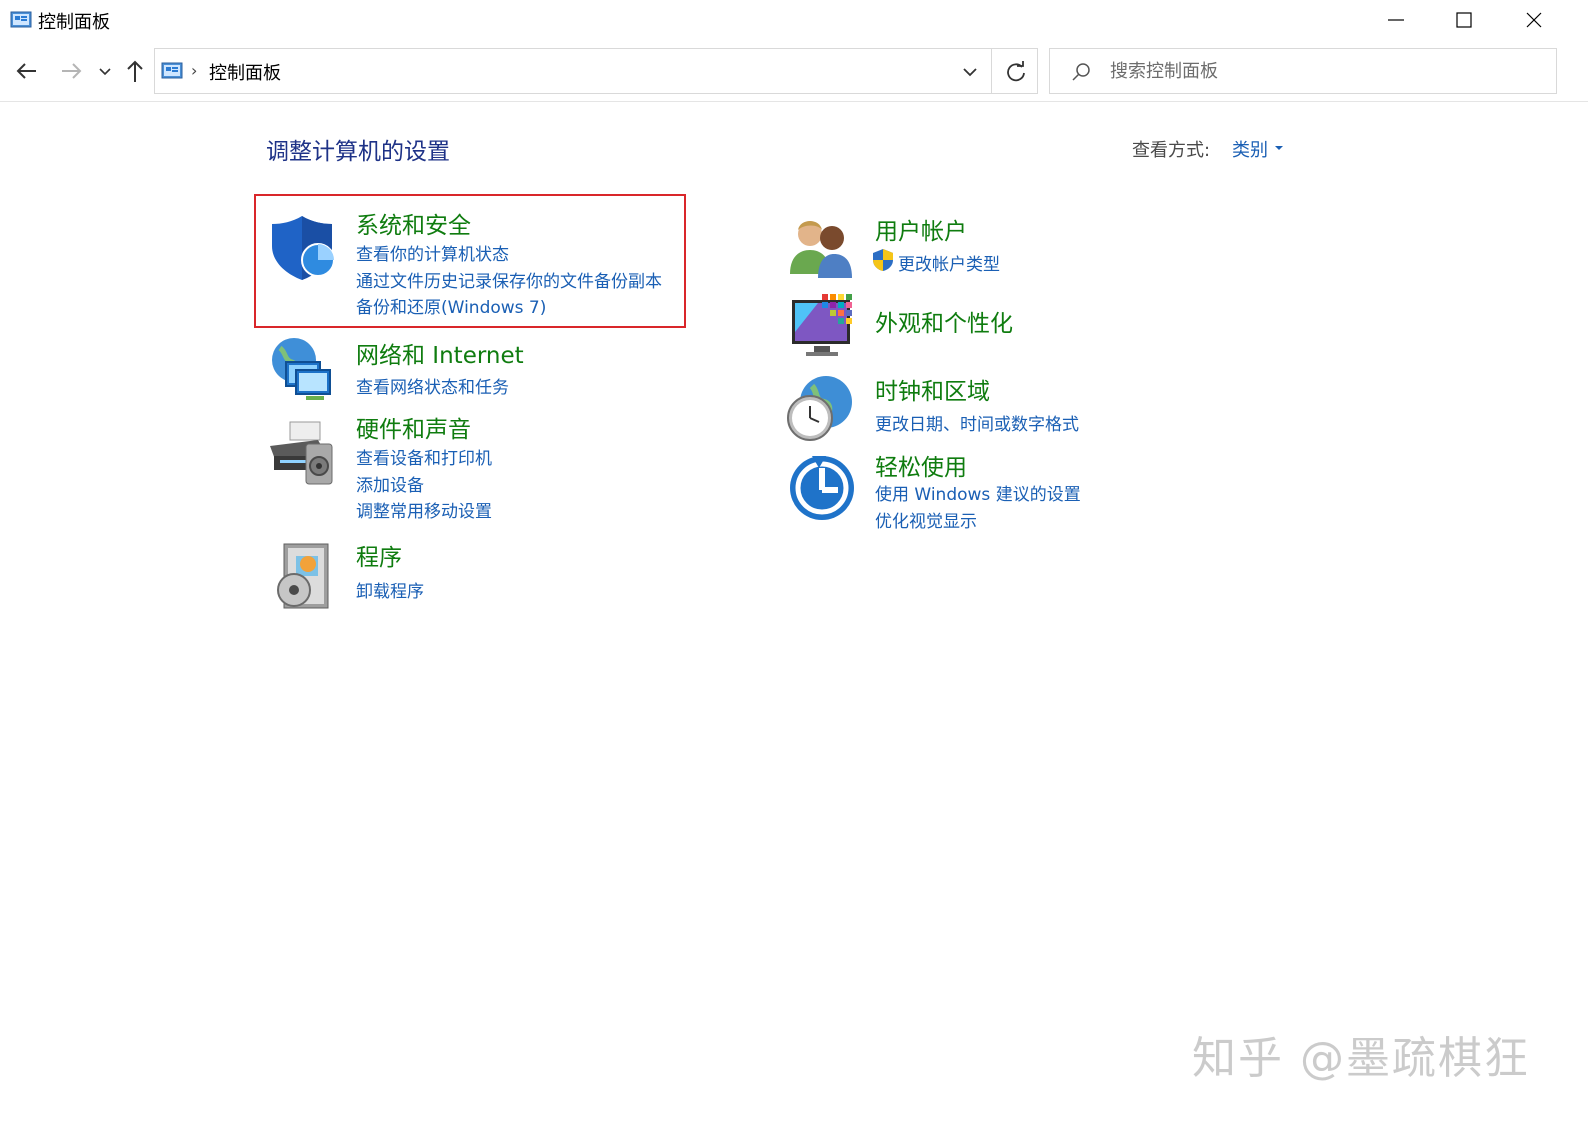 The height and width of the screenshot is (1130, 1588). What do you see at coordinates (424, 509) in the screenshot?
I see `link-mobility-settings: 调整常用移动设置` at bounding box center [424, 509].